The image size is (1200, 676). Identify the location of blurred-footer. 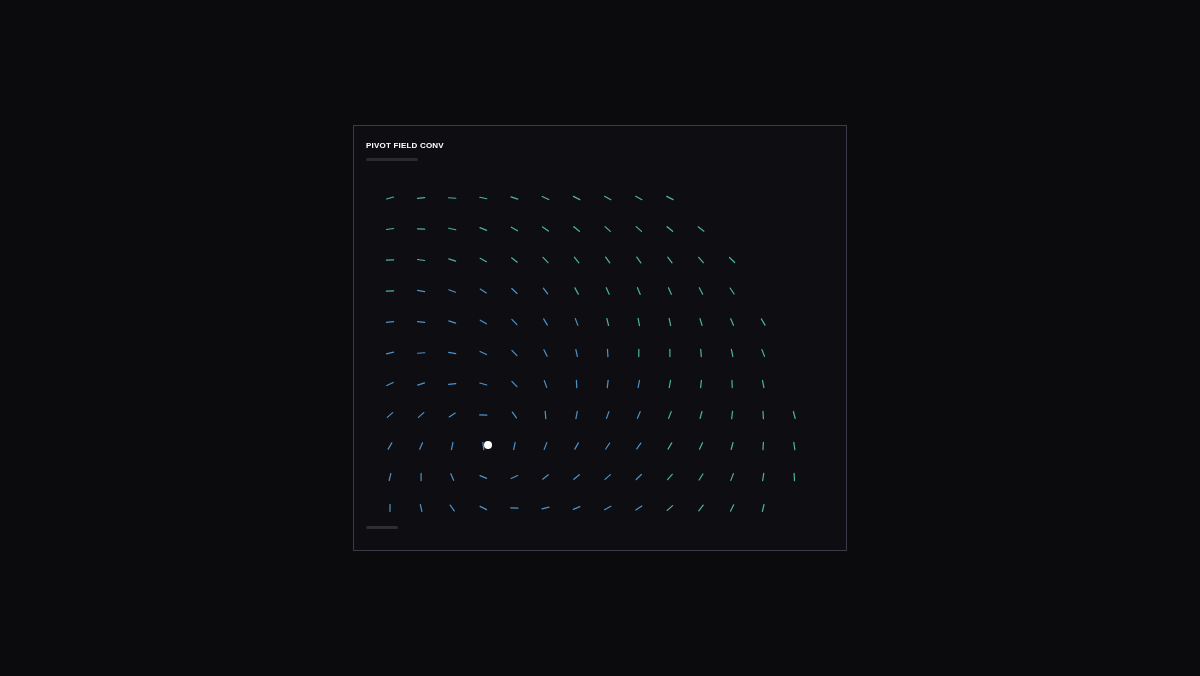
(382, 527).